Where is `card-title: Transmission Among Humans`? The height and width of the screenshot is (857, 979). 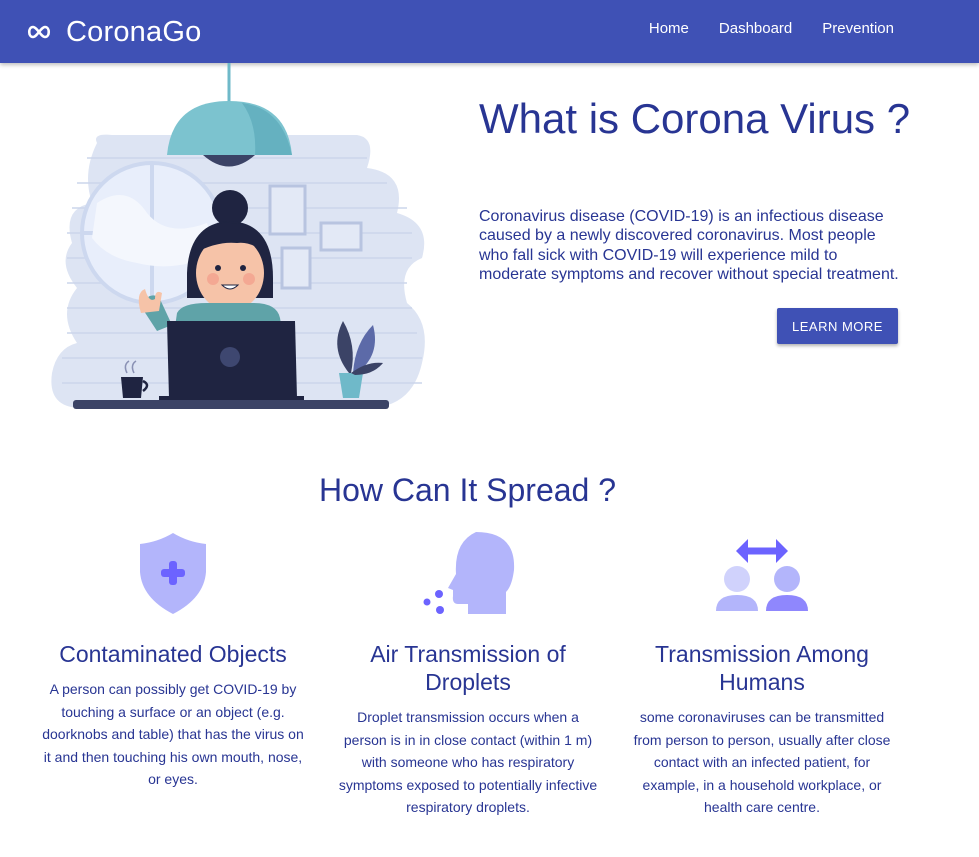
card-title: Transmission Among Humans is located at coordinates (762, 668).